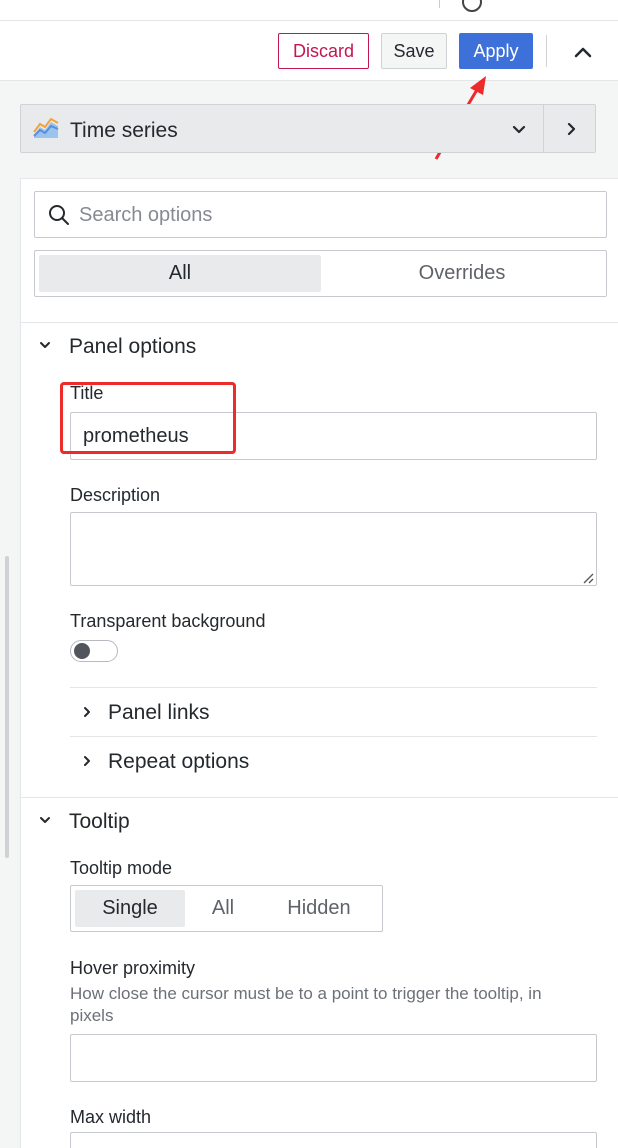  I want to click on chevron-up-icon, so click(583, 52).